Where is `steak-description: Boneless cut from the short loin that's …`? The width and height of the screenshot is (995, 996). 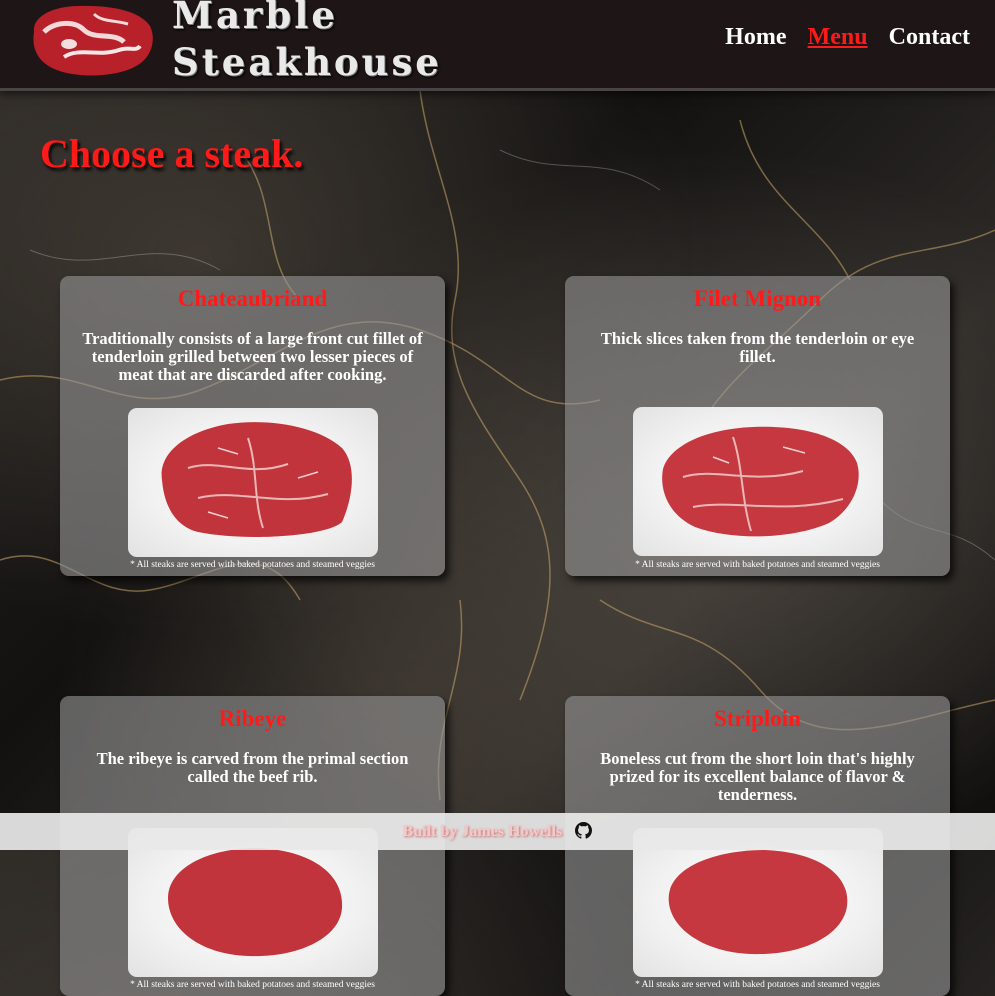 steak-description: Boneless cut from the short loin that's … is located at coordinates (757, 776).